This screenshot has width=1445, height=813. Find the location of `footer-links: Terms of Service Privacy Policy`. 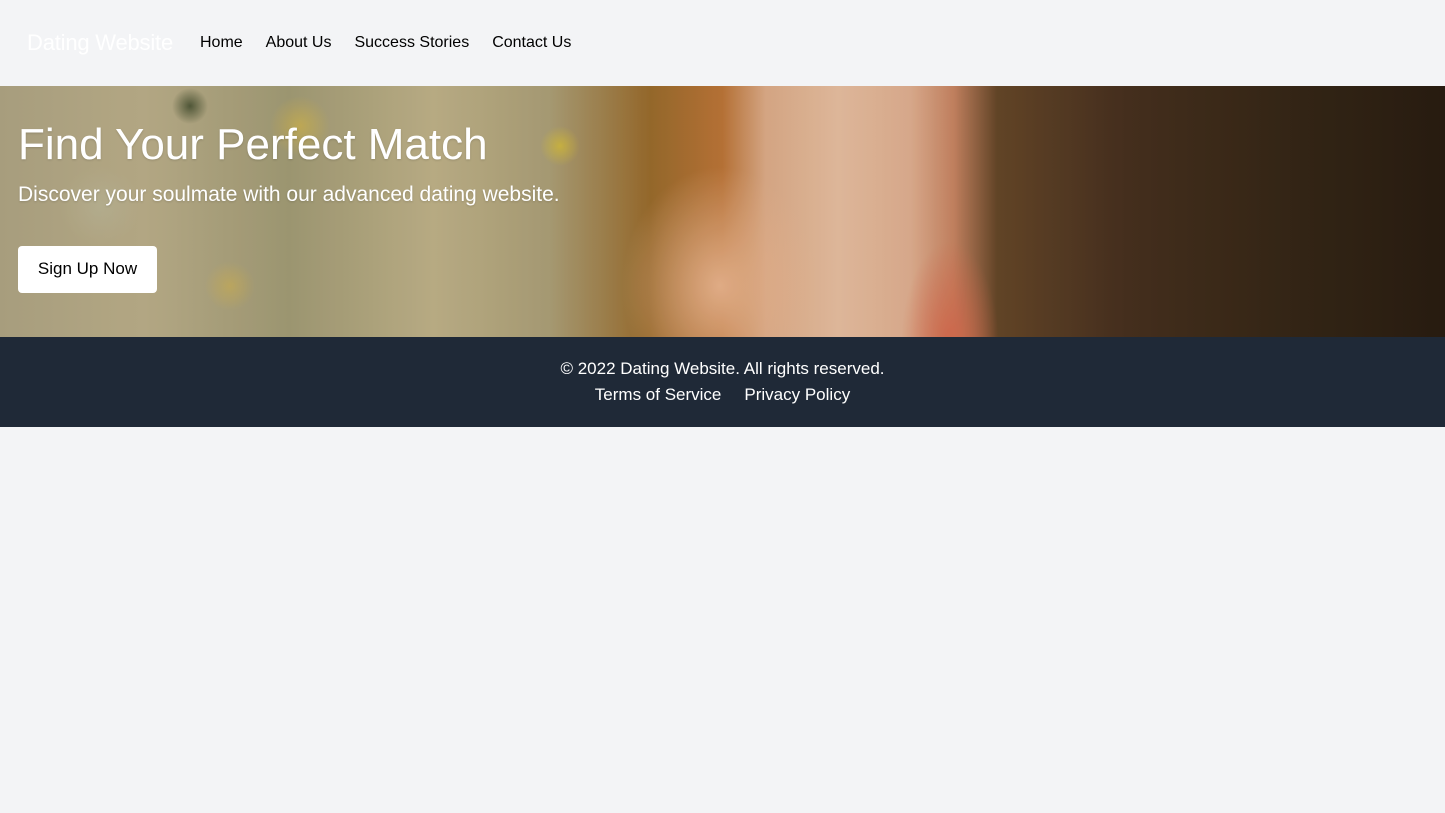

footer-links: Terms of Service Privacy Policy is located at coordinates (722, 395).